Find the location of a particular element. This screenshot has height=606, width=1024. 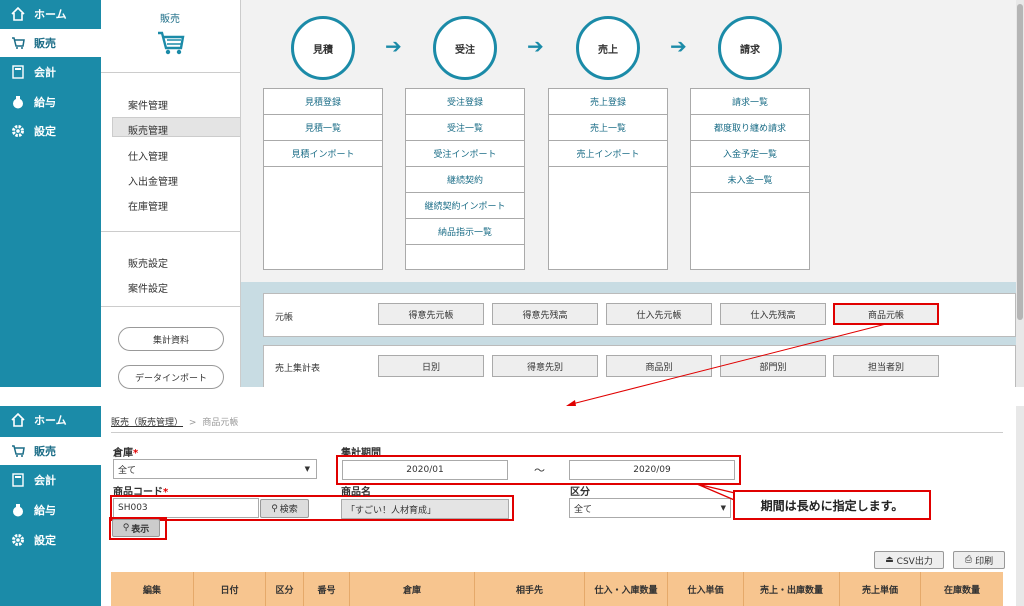

bottom-nav-settings-label: 設定 is located at coordinates (45, 540).